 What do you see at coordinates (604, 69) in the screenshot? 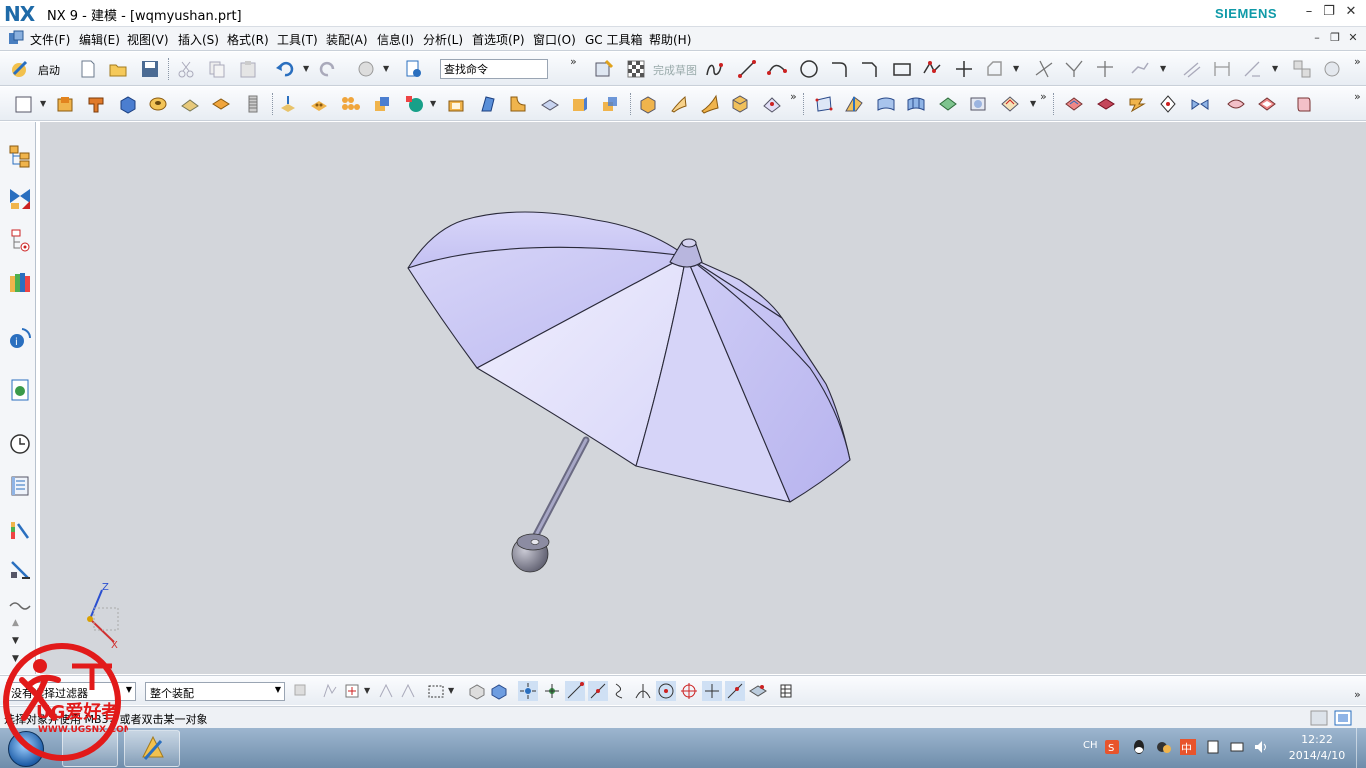
I see `sketch-icon` at bounding box center [604, 69].